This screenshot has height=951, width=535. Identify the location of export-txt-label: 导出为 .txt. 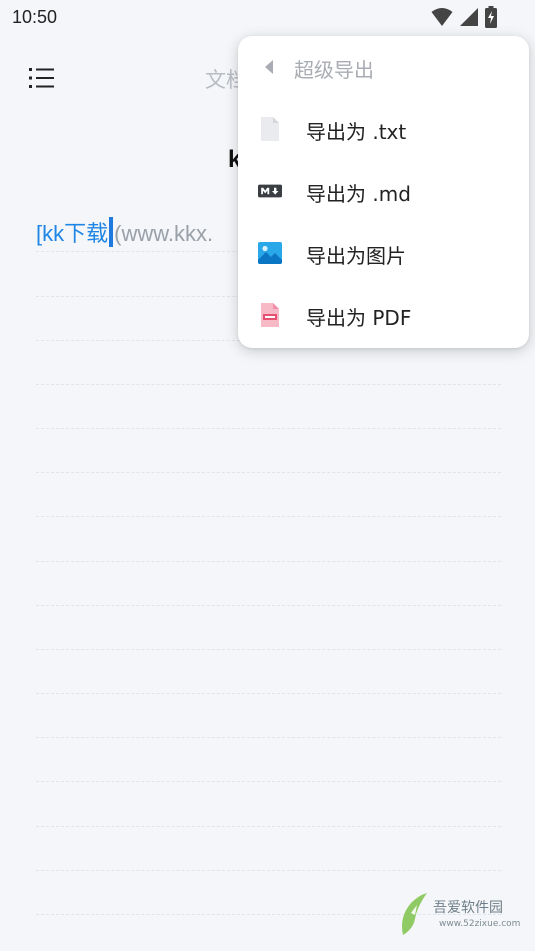
(356, 132).